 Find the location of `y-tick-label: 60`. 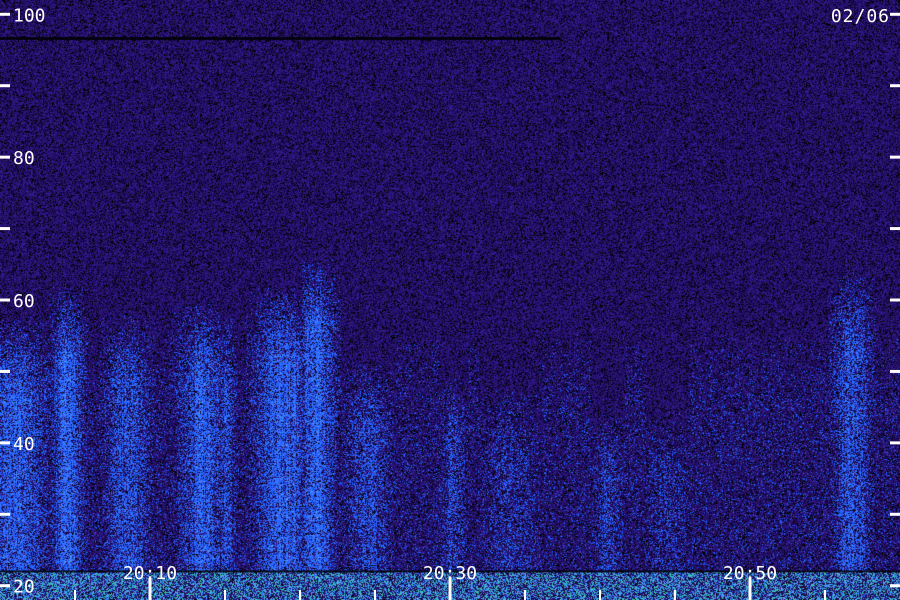

y-tick-label: 60 is located at coordinates (24, 301).